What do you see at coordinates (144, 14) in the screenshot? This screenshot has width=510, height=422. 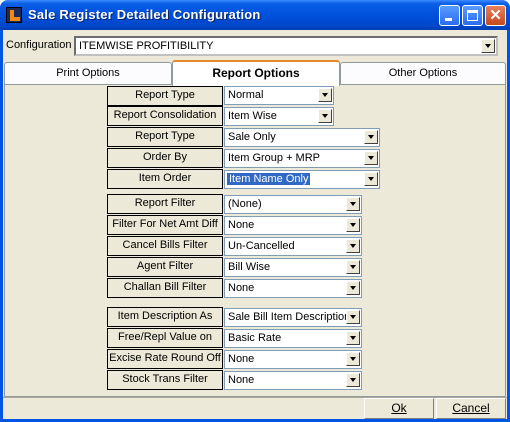 I see `window-title: Sale Register Detailed Configuration` at bounding box center [144, 14].